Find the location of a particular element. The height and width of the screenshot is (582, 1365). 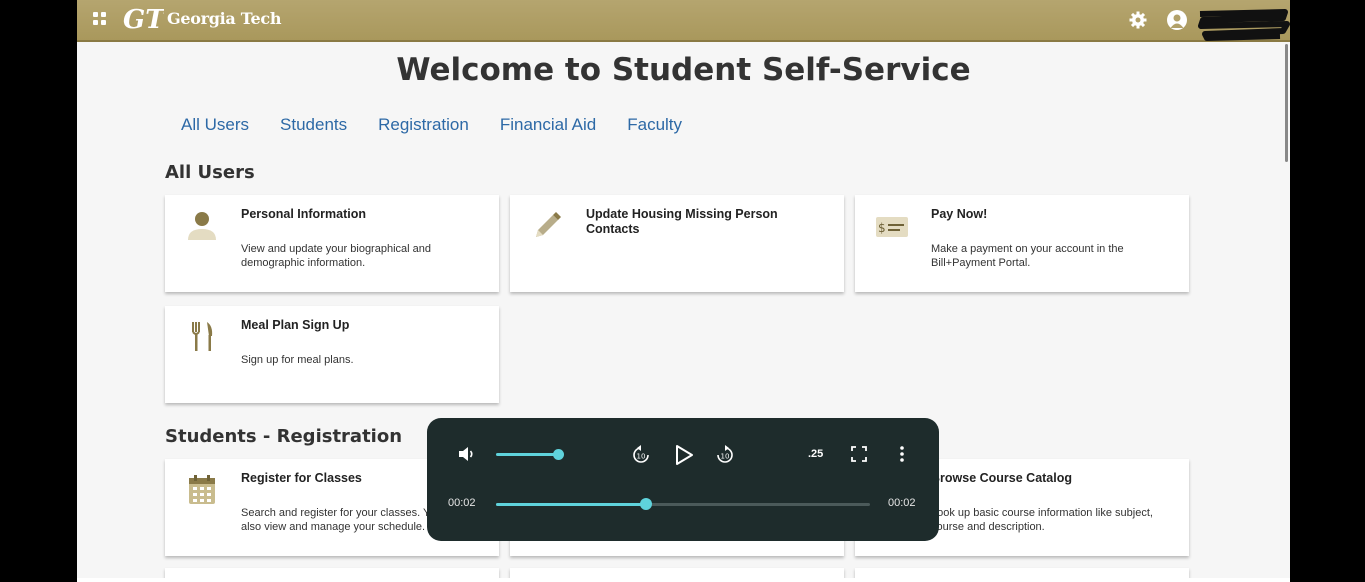

gear-icon is located at coordinates (1138, 20).